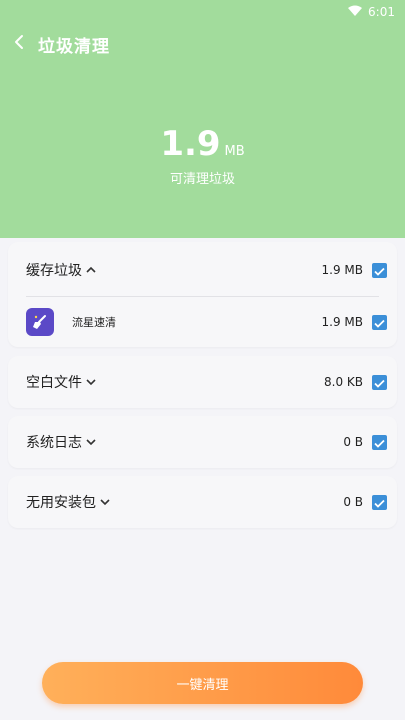 This screenshot has height=720, width=405. What do you see at coordinates (343, 382) in the screenshot?
I see `category-size: 8.0 KB` at bounding box center [343, 382].